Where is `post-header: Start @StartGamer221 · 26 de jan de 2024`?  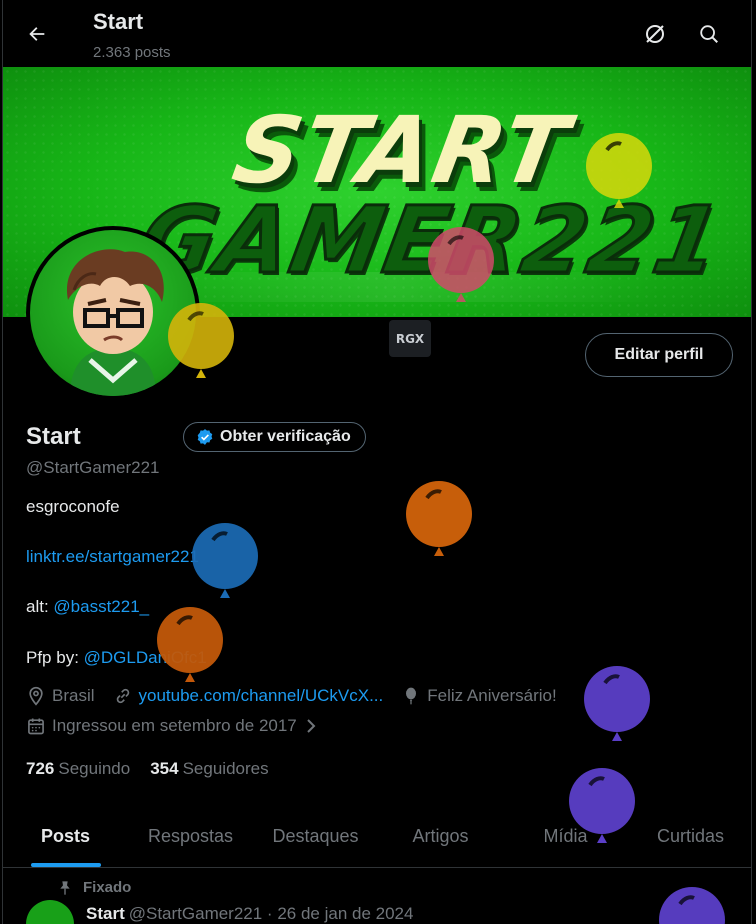 post-header: Start @StartGamer221 · 26 de jan de 2024 is located at coordinates (249, 914).